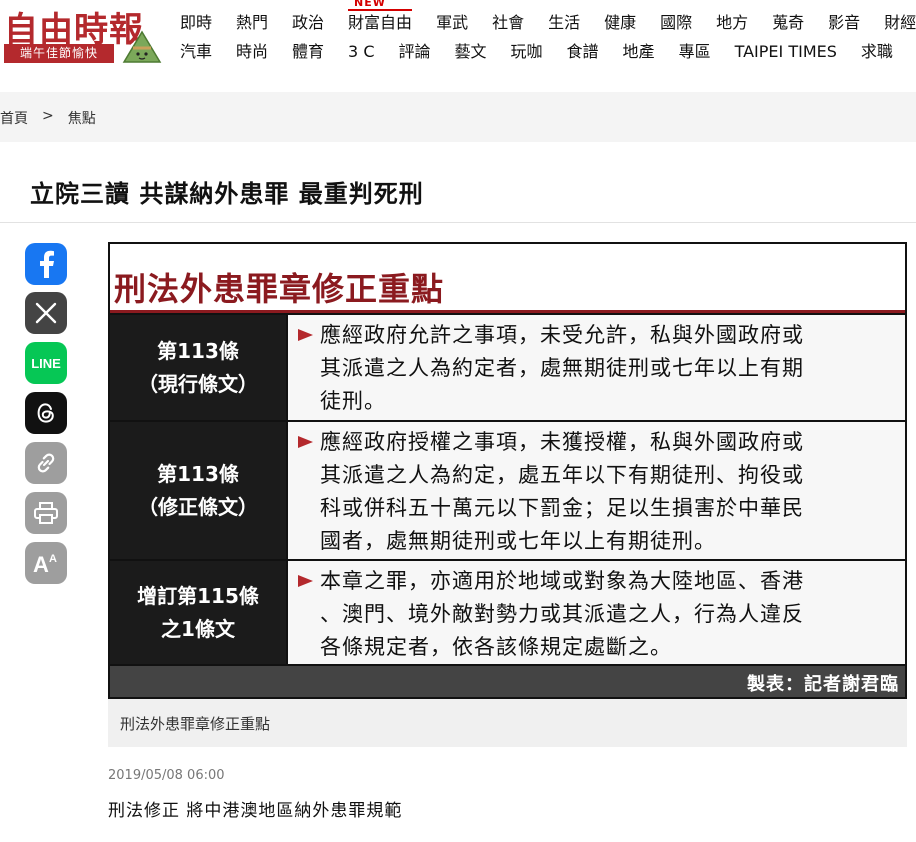  Describe the element at coordinates (788, 23) in the screenshot. I see `nav-item-odd: 蒐奇` at that location.